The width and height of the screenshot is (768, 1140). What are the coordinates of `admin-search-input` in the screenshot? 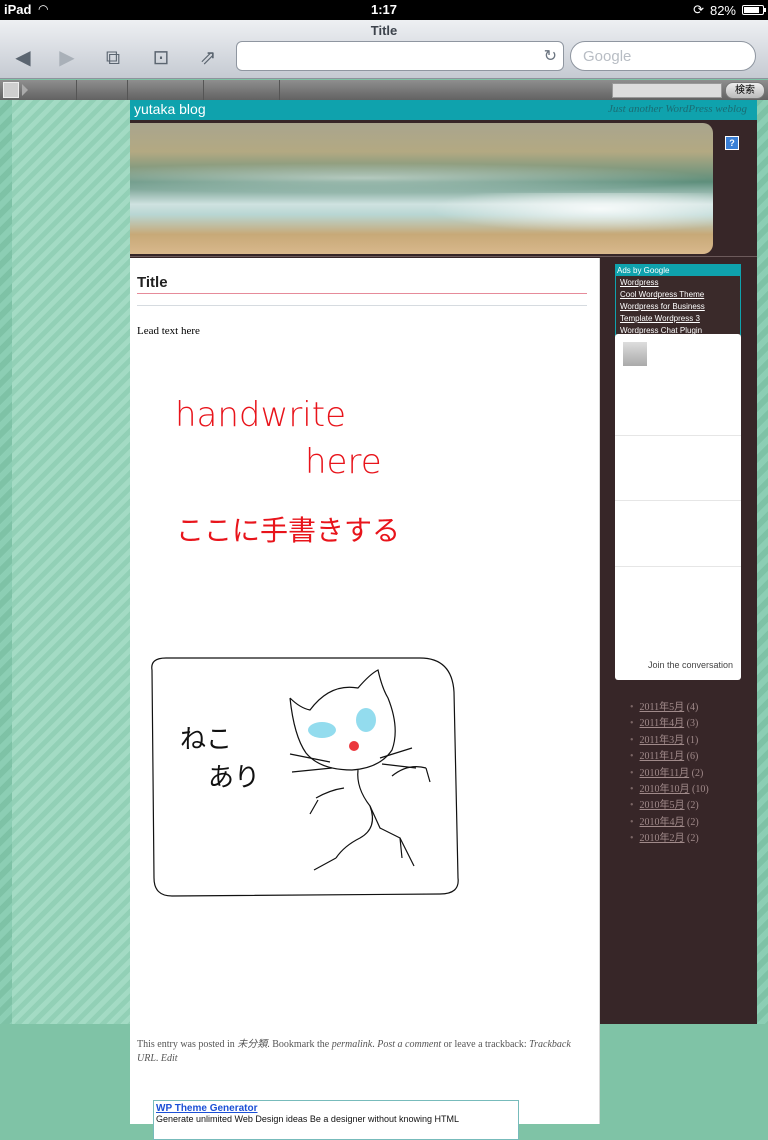 It's located at (667, 90).